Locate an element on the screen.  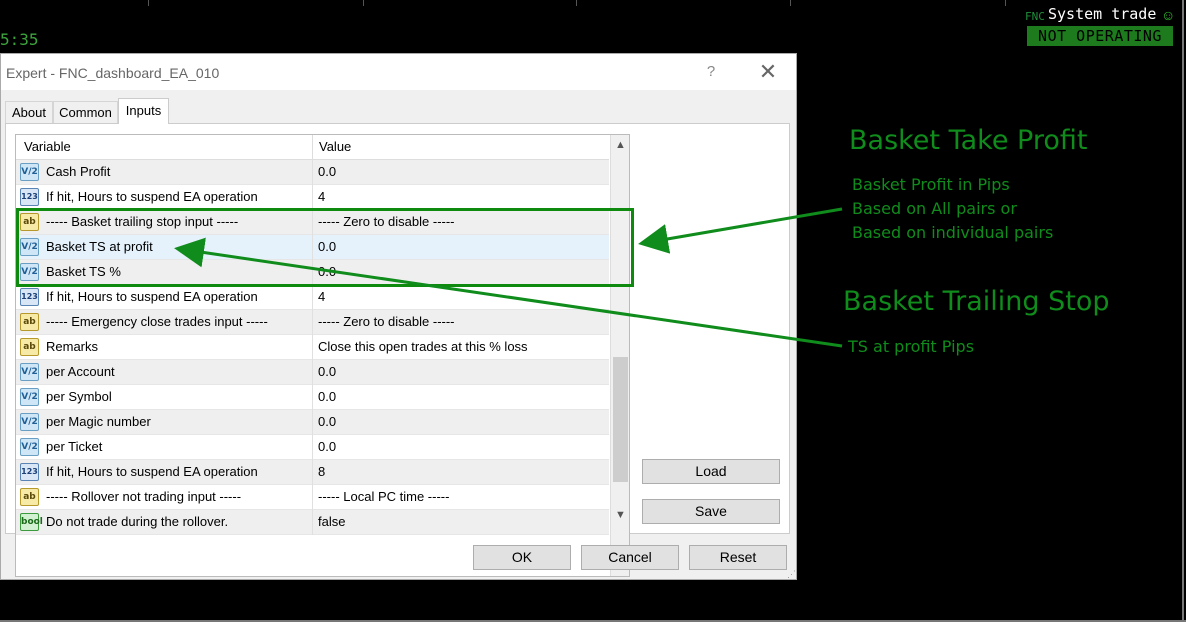
variable-cell: Remarks is located at coordinates (72, 346).